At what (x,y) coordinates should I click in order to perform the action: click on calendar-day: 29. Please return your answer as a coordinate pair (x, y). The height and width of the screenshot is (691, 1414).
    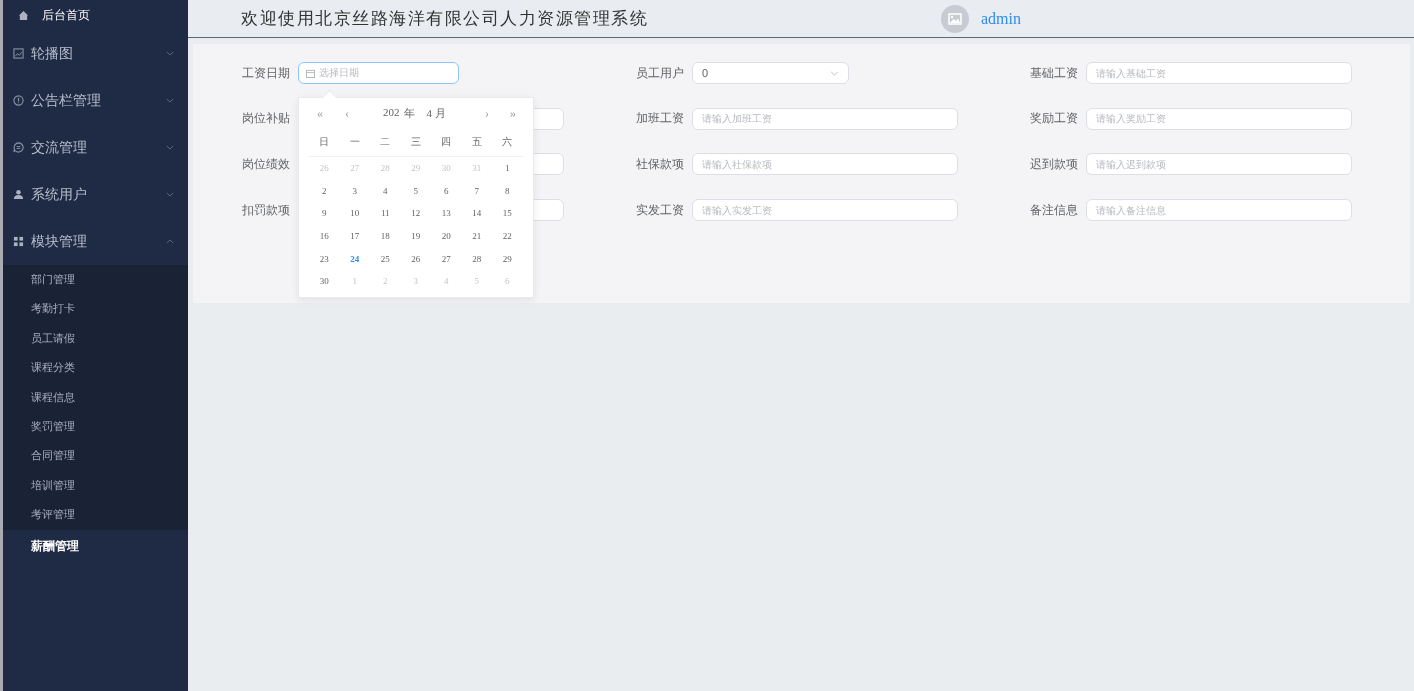
    Looking at the image, I should click on (507, 258).